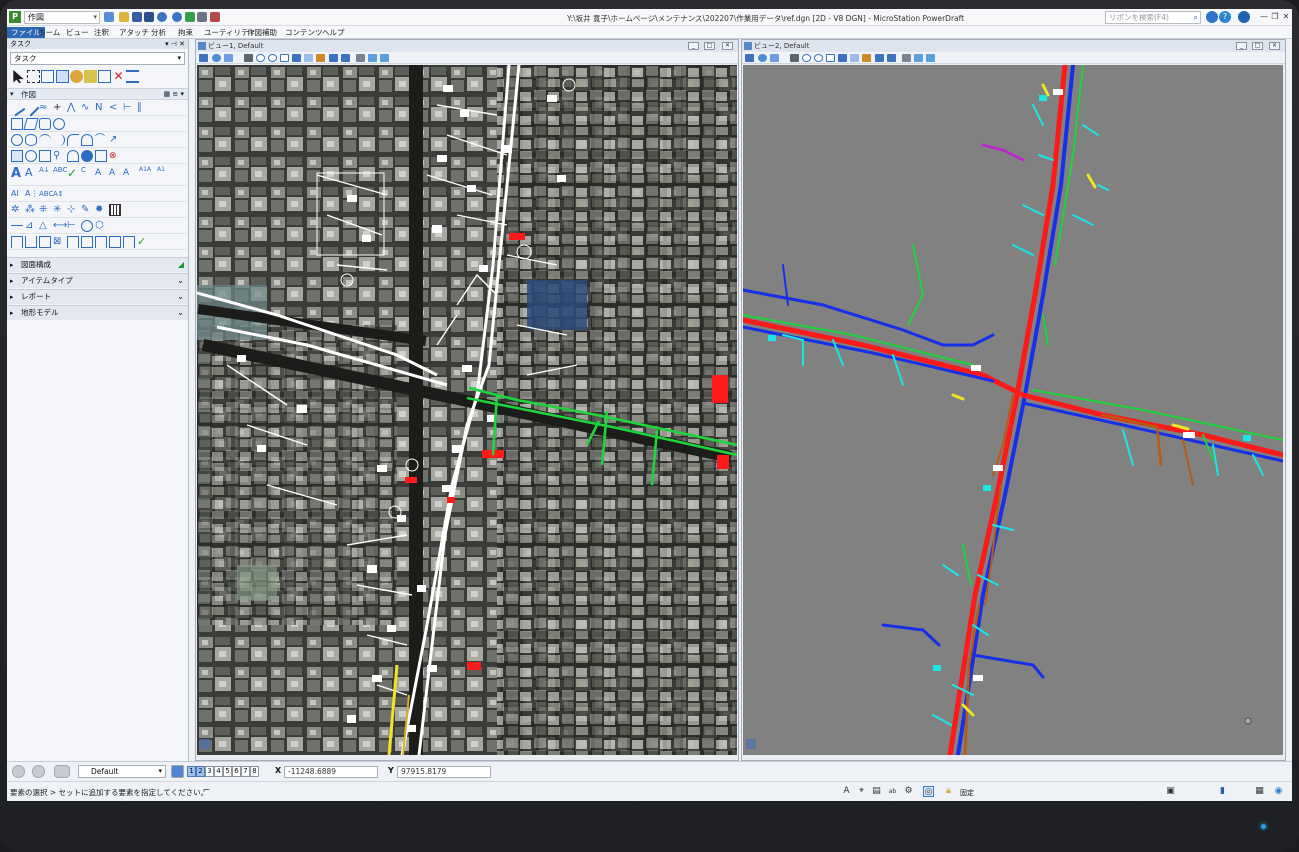 The image size is (1299, 852). What do you see at coordinates (177, 771) in the screenshot?
I see `view-groups-icon` at bounding box center [177, 771].